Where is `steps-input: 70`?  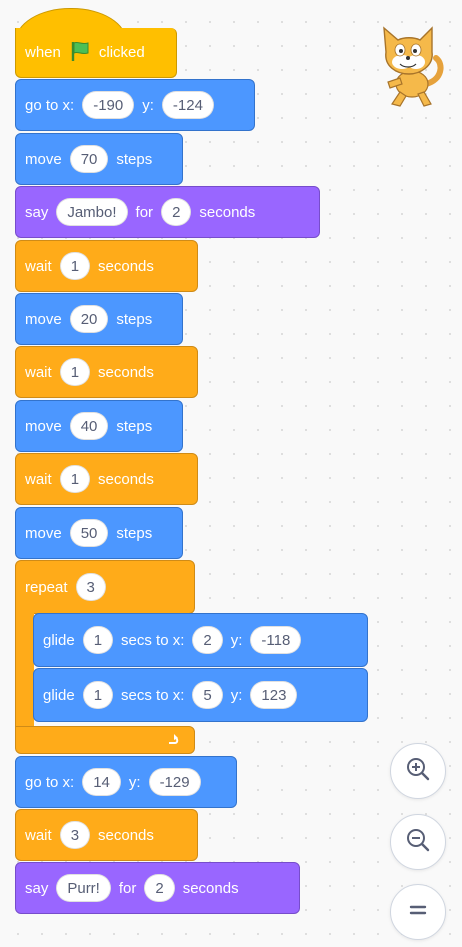
steps-input: 70 is located at coordinates (89, 159).